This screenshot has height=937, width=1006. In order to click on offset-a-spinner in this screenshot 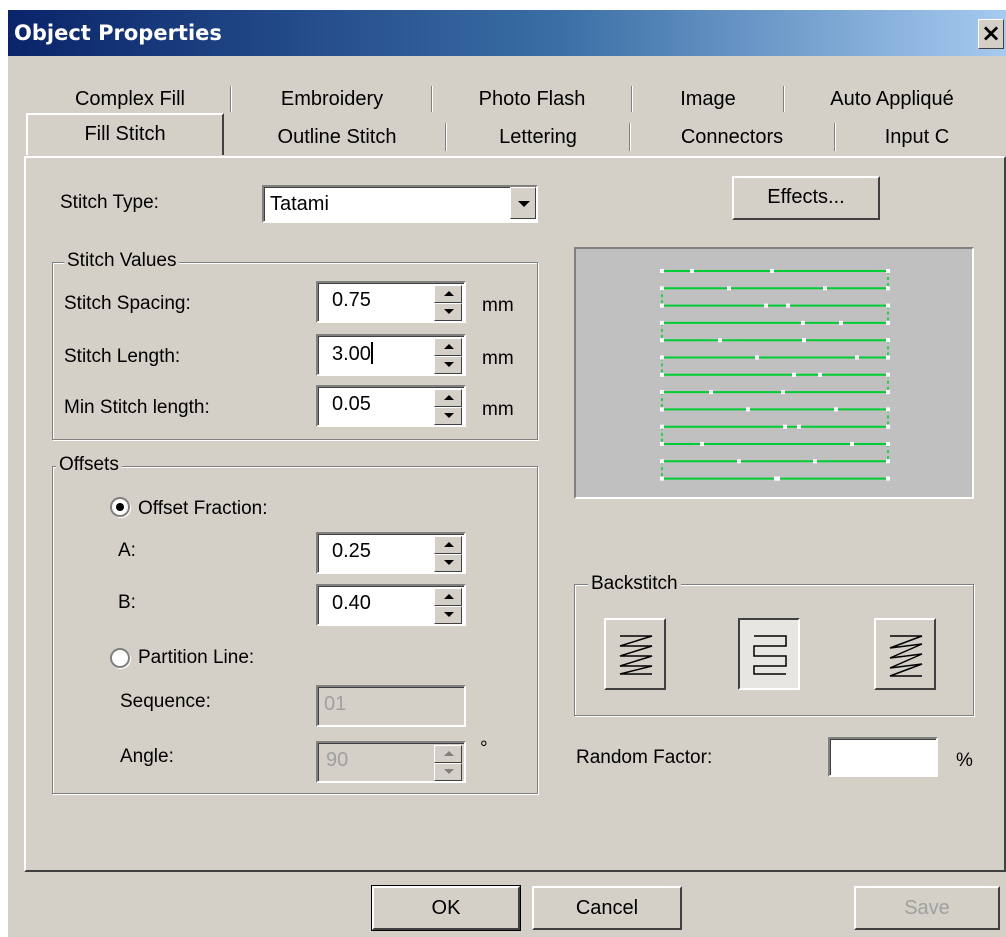, I will do `click(448, 554)`.